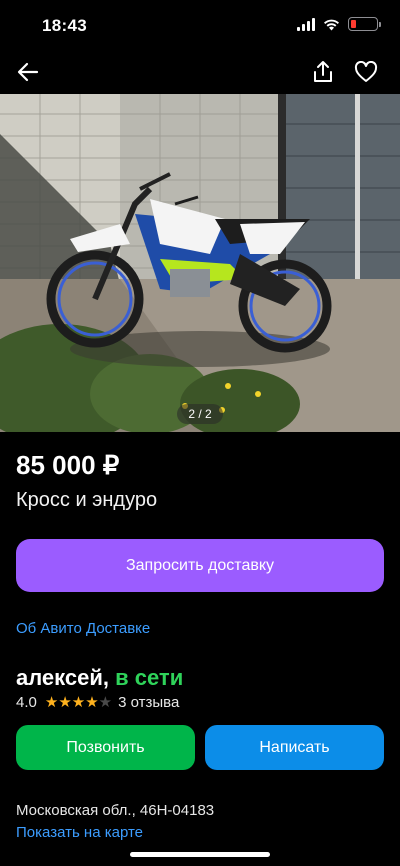 The height and width of the screenshot is (866, 400). Describe the element at coordinates (79, 832) in the screenshot. I see `show-on-map-link: Показать на карте` at that location.